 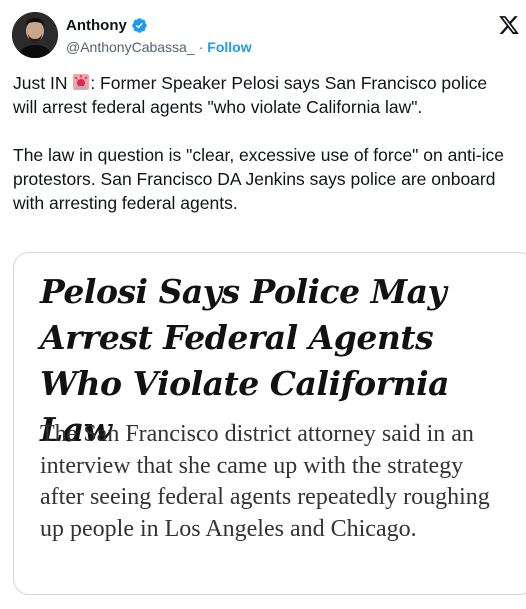 I want to click on avatar-photo, so click(x=35, y=35).